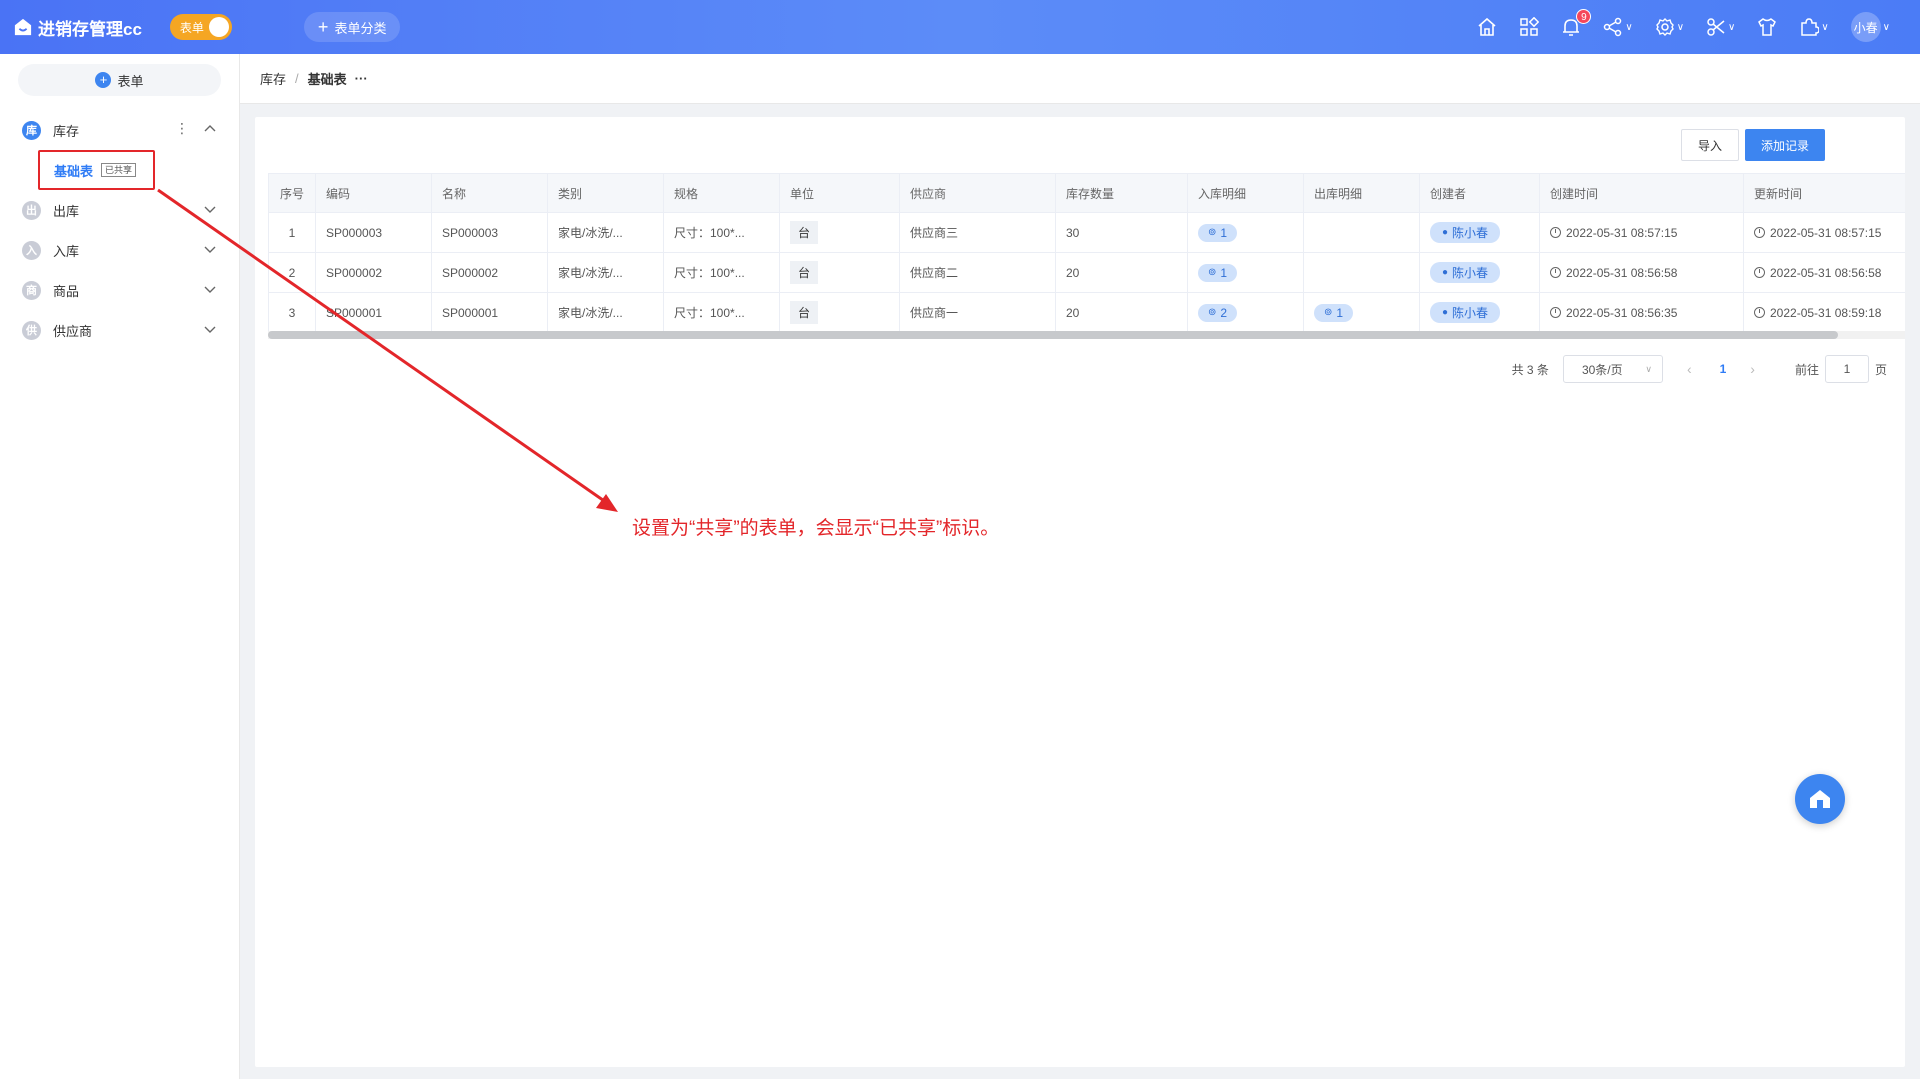 Image resolution: width=1920 pixels, height=1079 pixels. I want to click on sidebar-group-inbound: 入 入库, so click(119, 250).